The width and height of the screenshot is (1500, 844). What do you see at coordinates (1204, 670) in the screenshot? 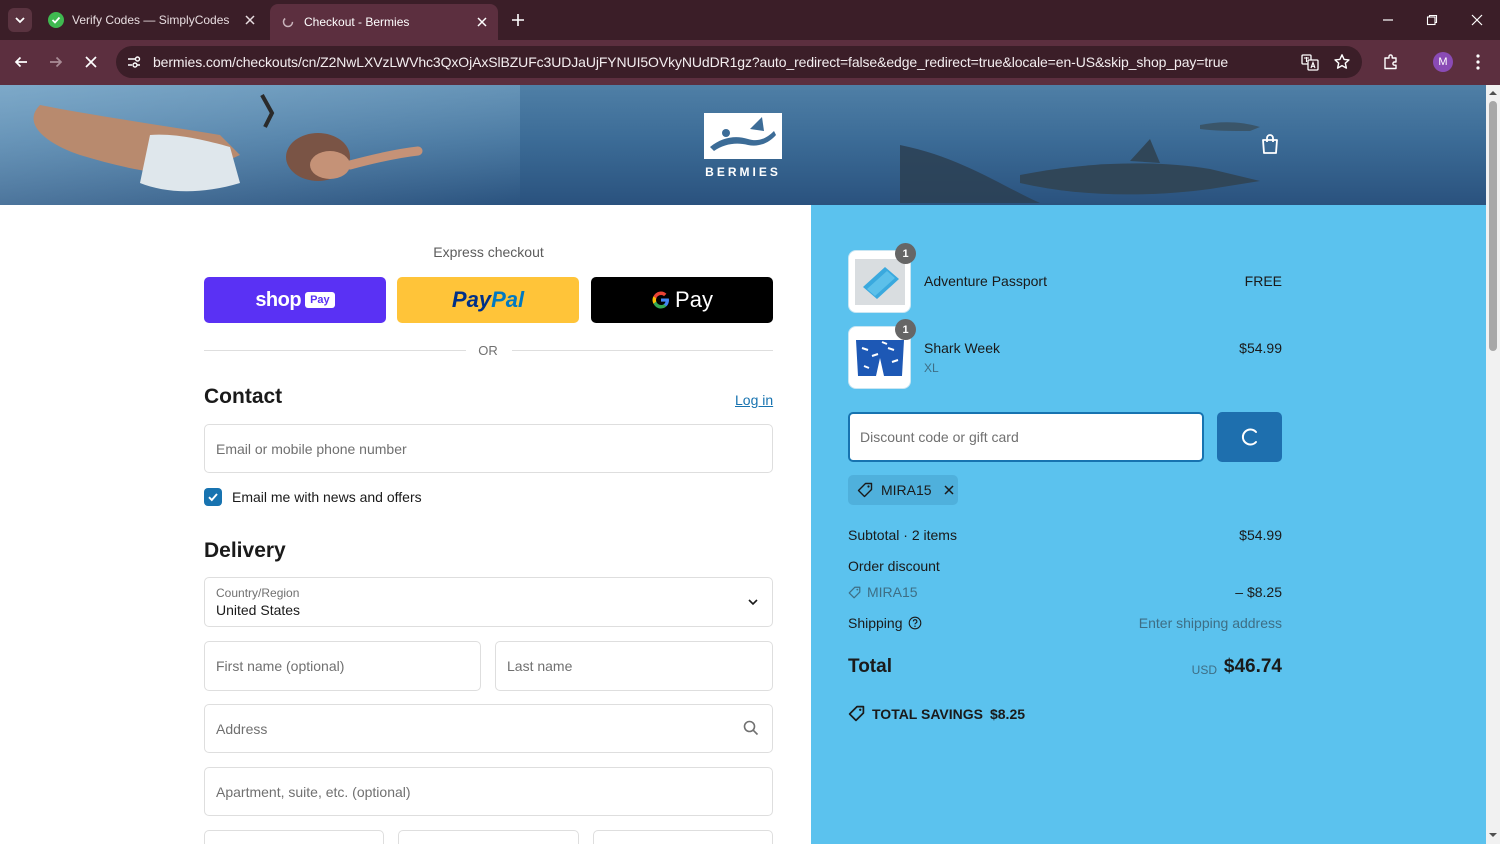
I see `currency-code: USD` at bounding box center [1204, 670].